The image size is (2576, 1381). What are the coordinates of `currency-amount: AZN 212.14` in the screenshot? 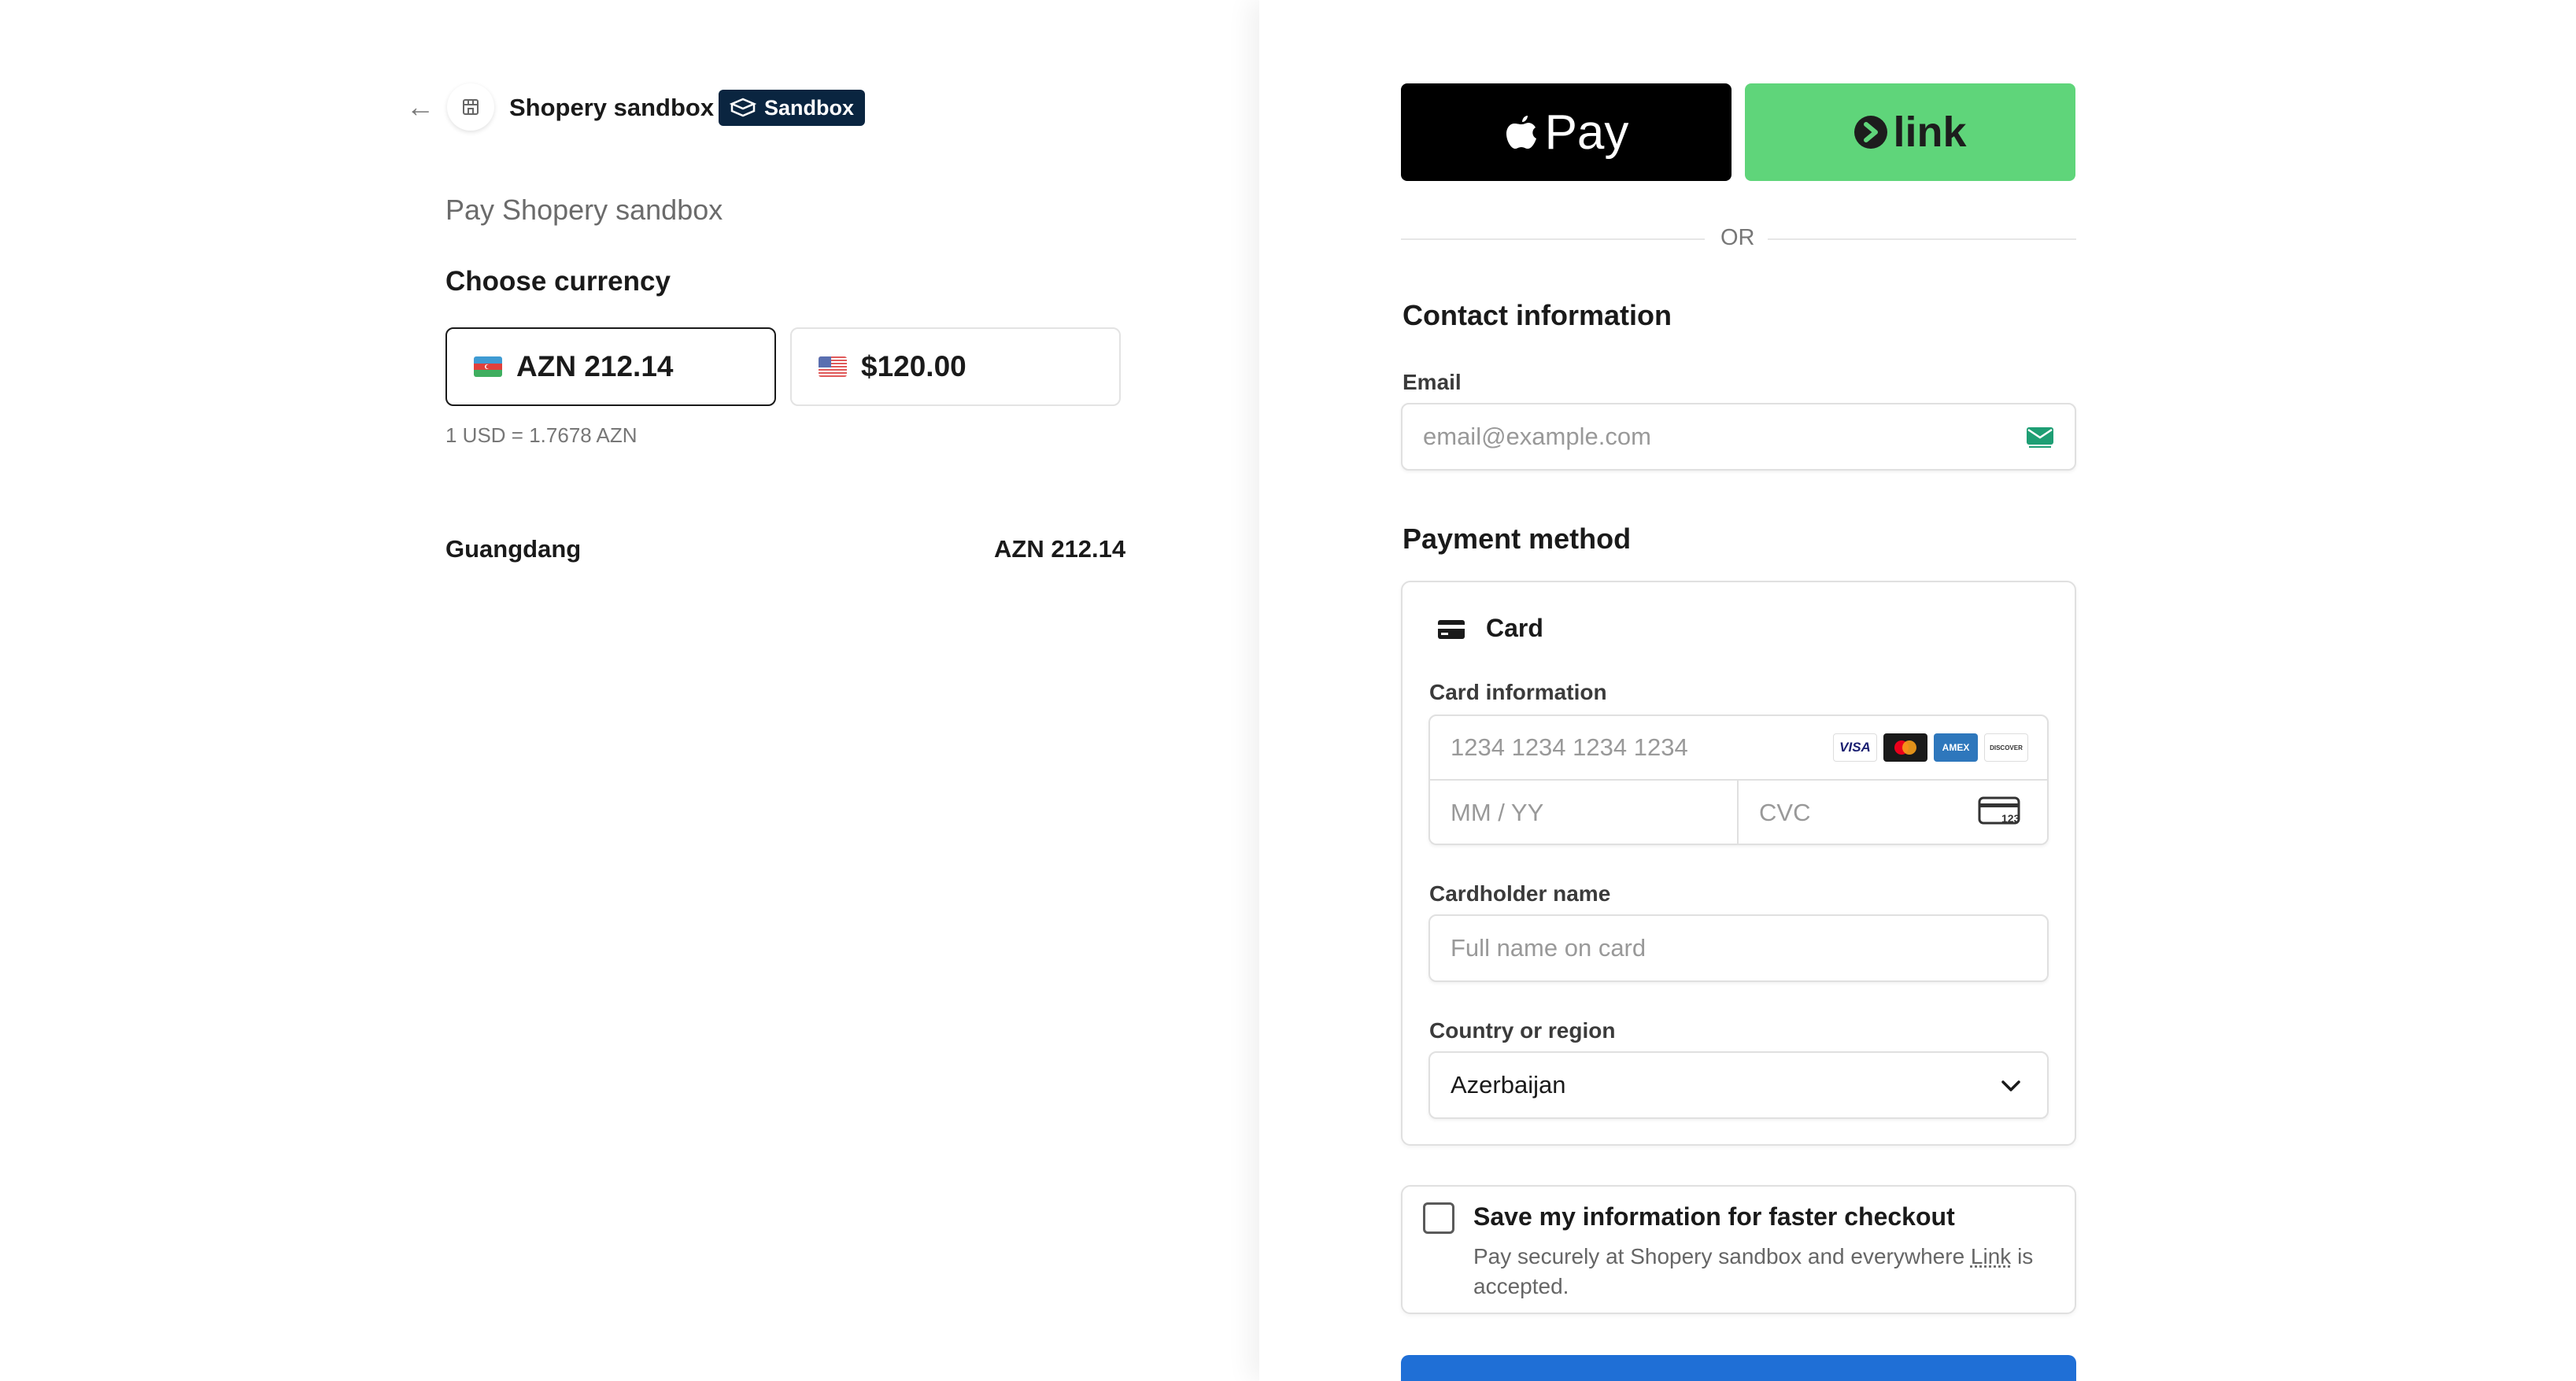 It's located at (595, 366).